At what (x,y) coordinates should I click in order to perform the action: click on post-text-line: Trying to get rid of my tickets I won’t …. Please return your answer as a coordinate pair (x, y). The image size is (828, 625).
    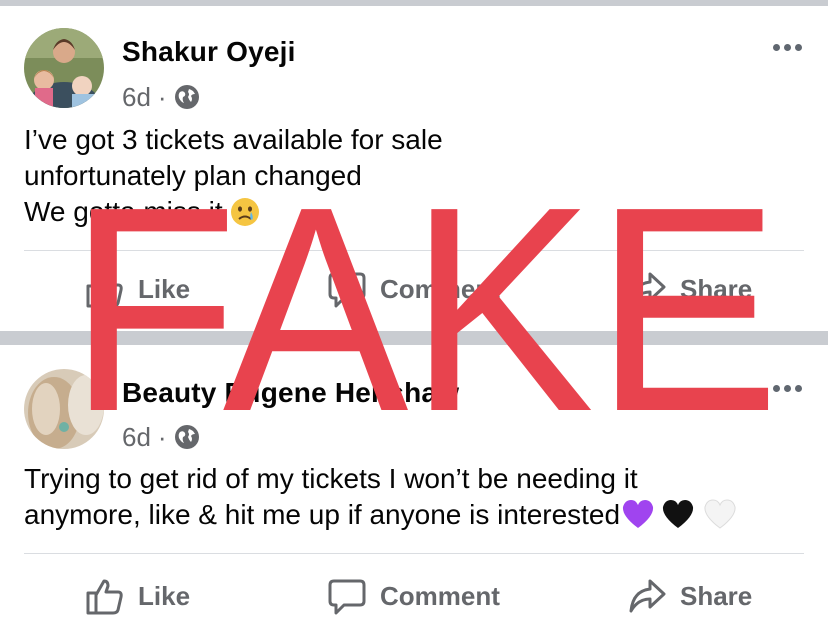
    Looking at the image, I should click on (331, 478).